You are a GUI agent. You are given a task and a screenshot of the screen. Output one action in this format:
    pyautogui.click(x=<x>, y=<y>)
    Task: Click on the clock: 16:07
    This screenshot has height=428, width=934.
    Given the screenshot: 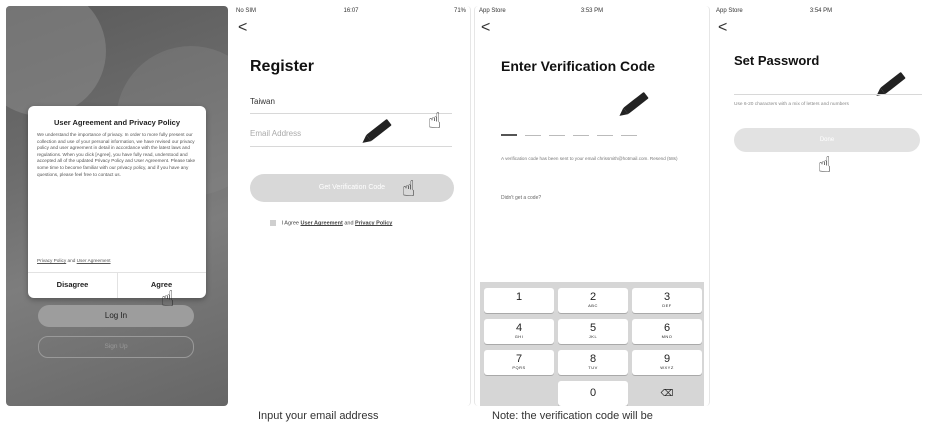 What is the action you would take?
    pyautogui.click(x=351, y=11)
    